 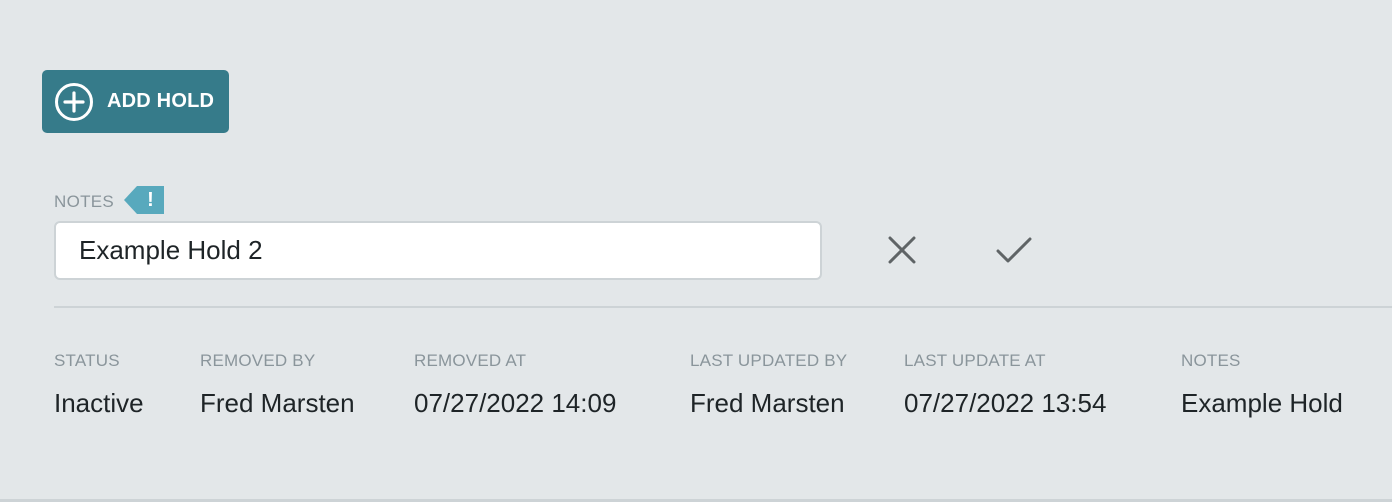 I want to click on last-updated-by-label: LAST UPDATED BY, so click(x=769, y=360).